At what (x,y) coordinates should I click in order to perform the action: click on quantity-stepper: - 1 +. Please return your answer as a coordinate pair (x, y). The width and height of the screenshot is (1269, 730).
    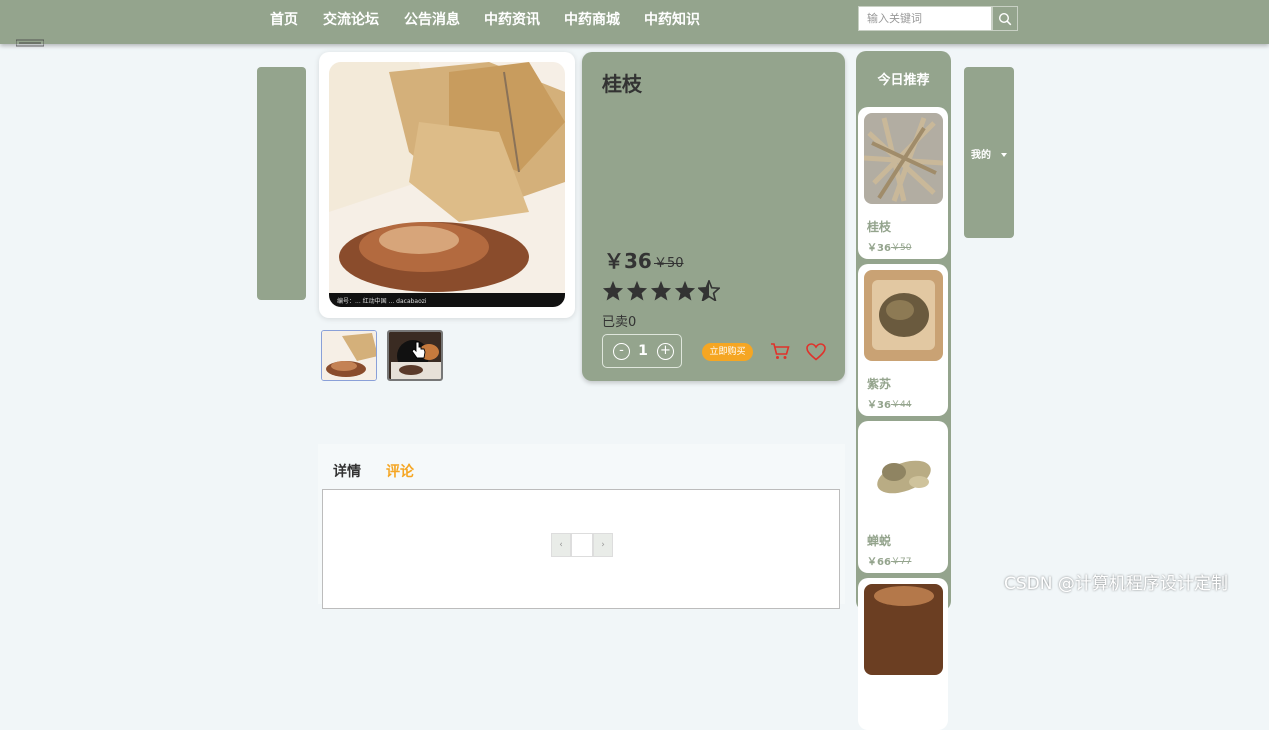
    Looking at the image, I should click on (642, 351).